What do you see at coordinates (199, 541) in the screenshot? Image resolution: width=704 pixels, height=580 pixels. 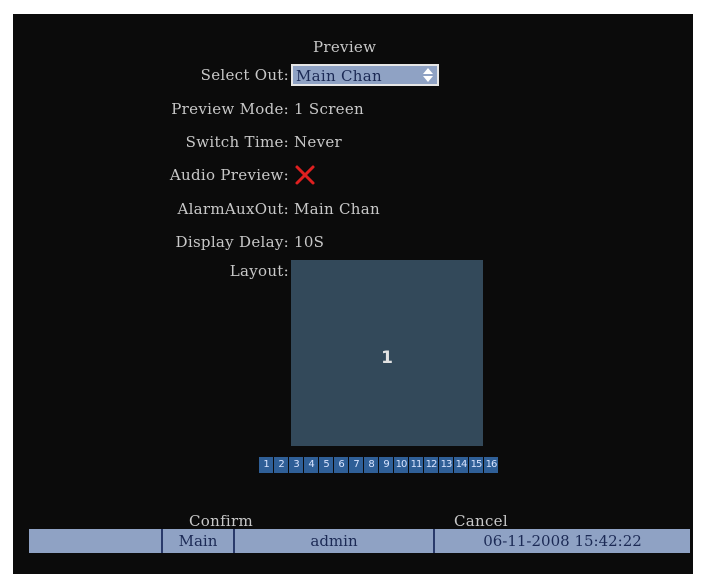 I see `status-output: Main` at bounding box center [199, 541].